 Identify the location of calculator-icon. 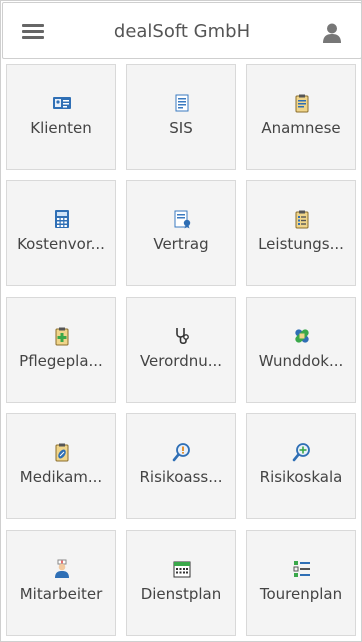
(62, 219).